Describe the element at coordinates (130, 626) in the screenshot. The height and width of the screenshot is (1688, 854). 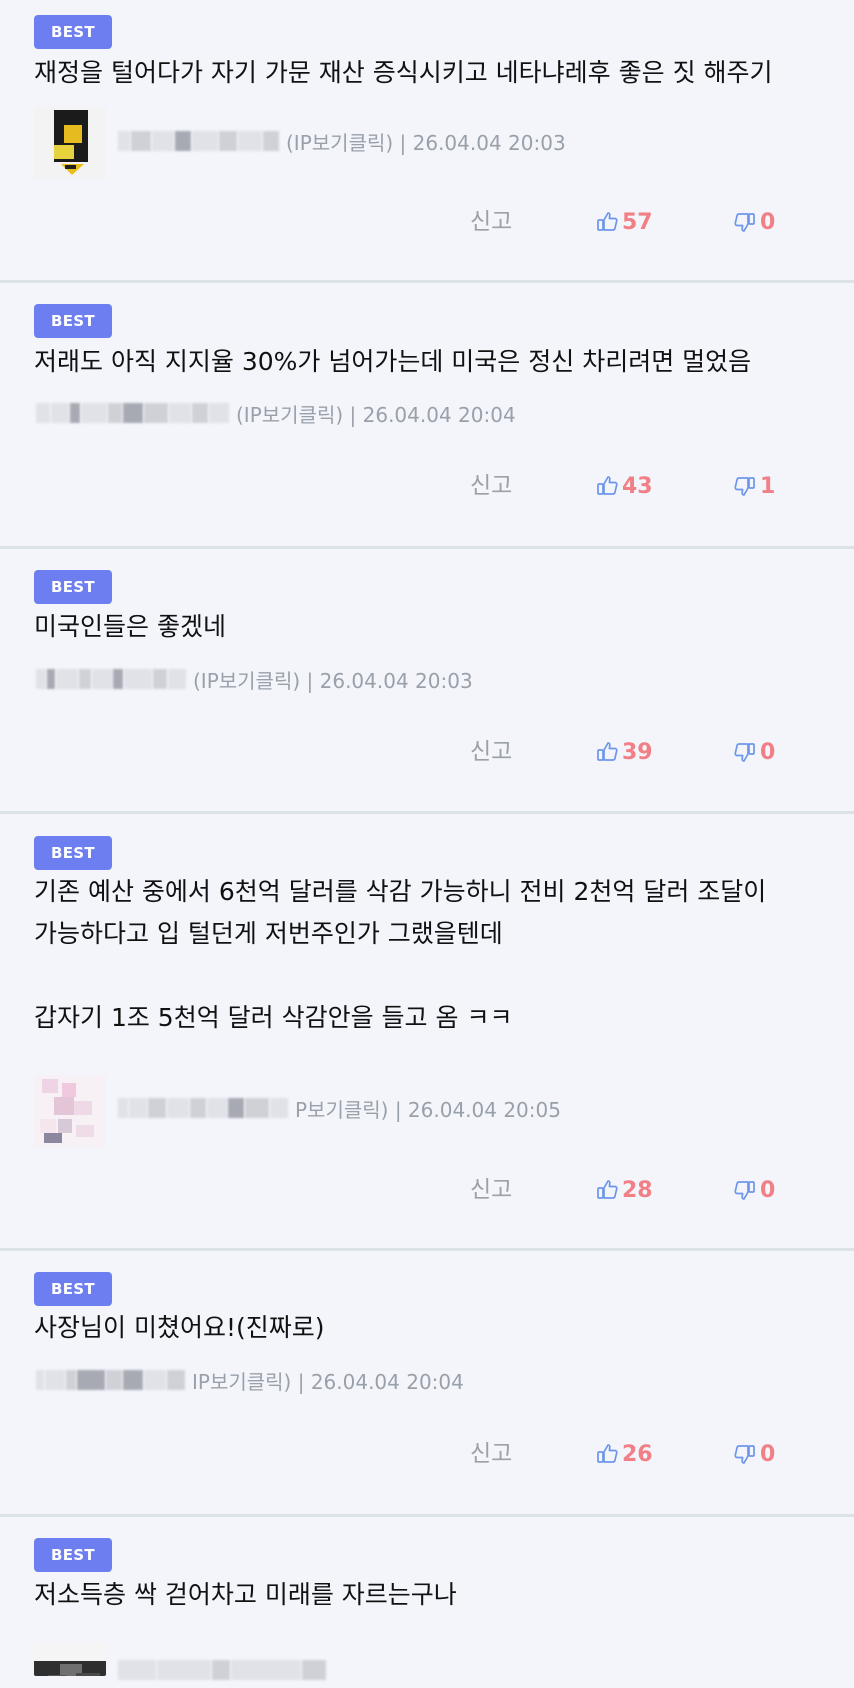
I see `comment-text: 미국인들은 좋겠네` at that location.